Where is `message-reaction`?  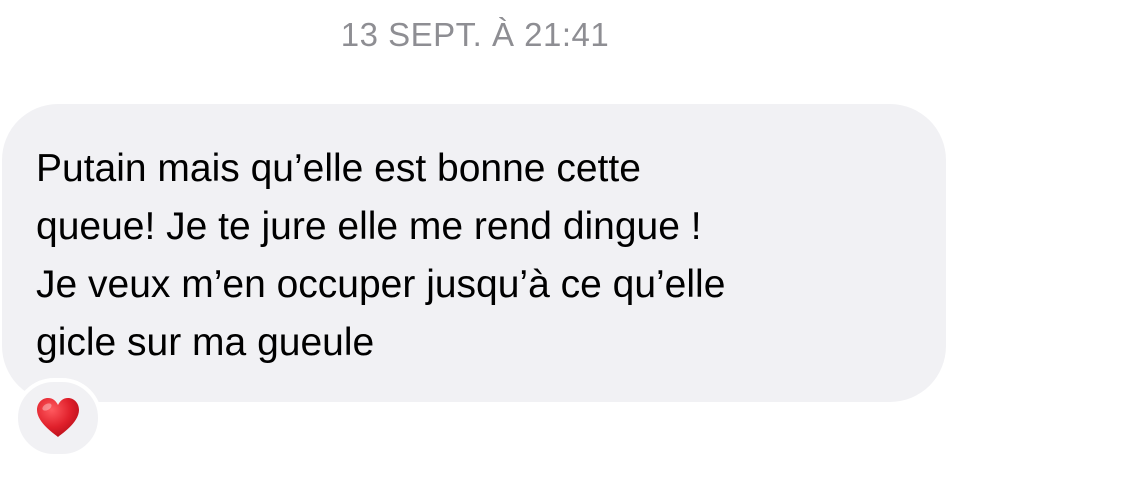
message-reaction is located at coordinates (58, 418).